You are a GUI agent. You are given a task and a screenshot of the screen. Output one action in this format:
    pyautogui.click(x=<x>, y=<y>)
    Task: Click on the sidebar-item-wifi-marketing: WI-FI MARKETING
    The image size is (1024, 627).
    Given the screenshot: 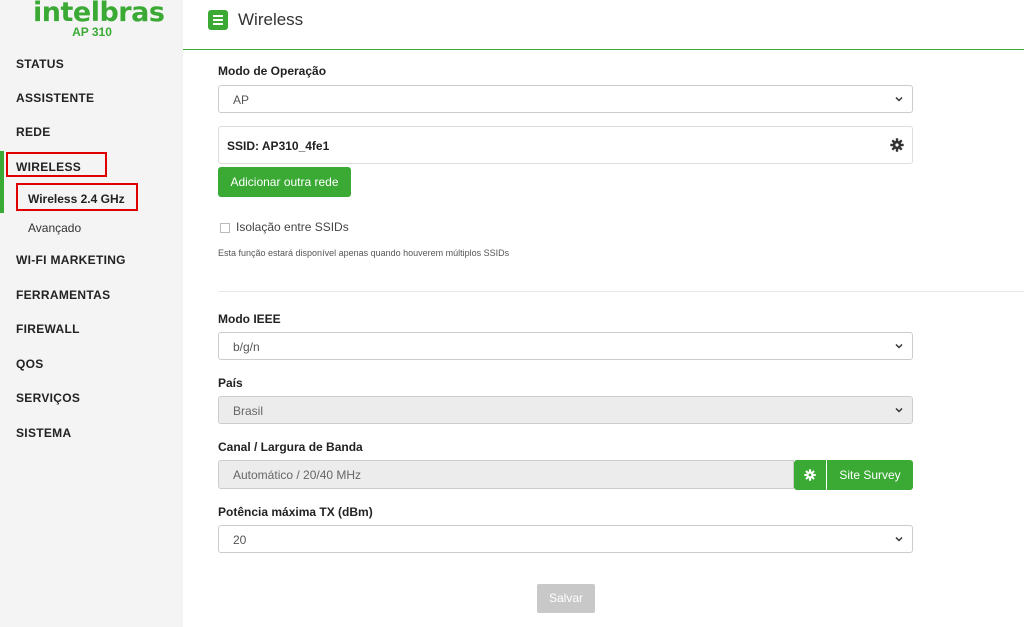 What is the action you would take?
    pyautogui.click(x=71, y=260)
    